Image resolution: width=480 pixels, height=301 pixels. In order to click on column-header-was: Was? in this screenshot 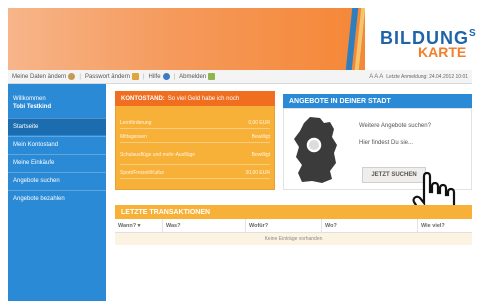, I will do `click(204, 225)`.